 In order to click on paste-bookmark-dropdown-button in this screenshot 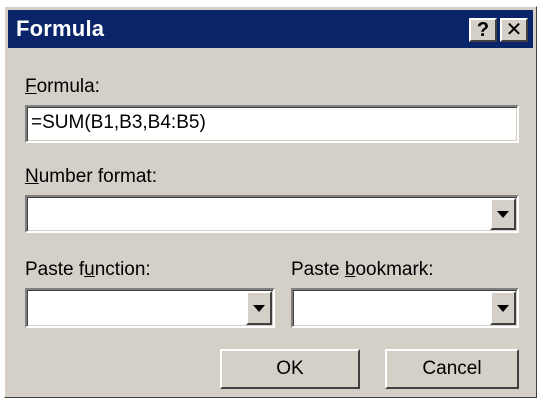, I will do `click(503, 308)`.